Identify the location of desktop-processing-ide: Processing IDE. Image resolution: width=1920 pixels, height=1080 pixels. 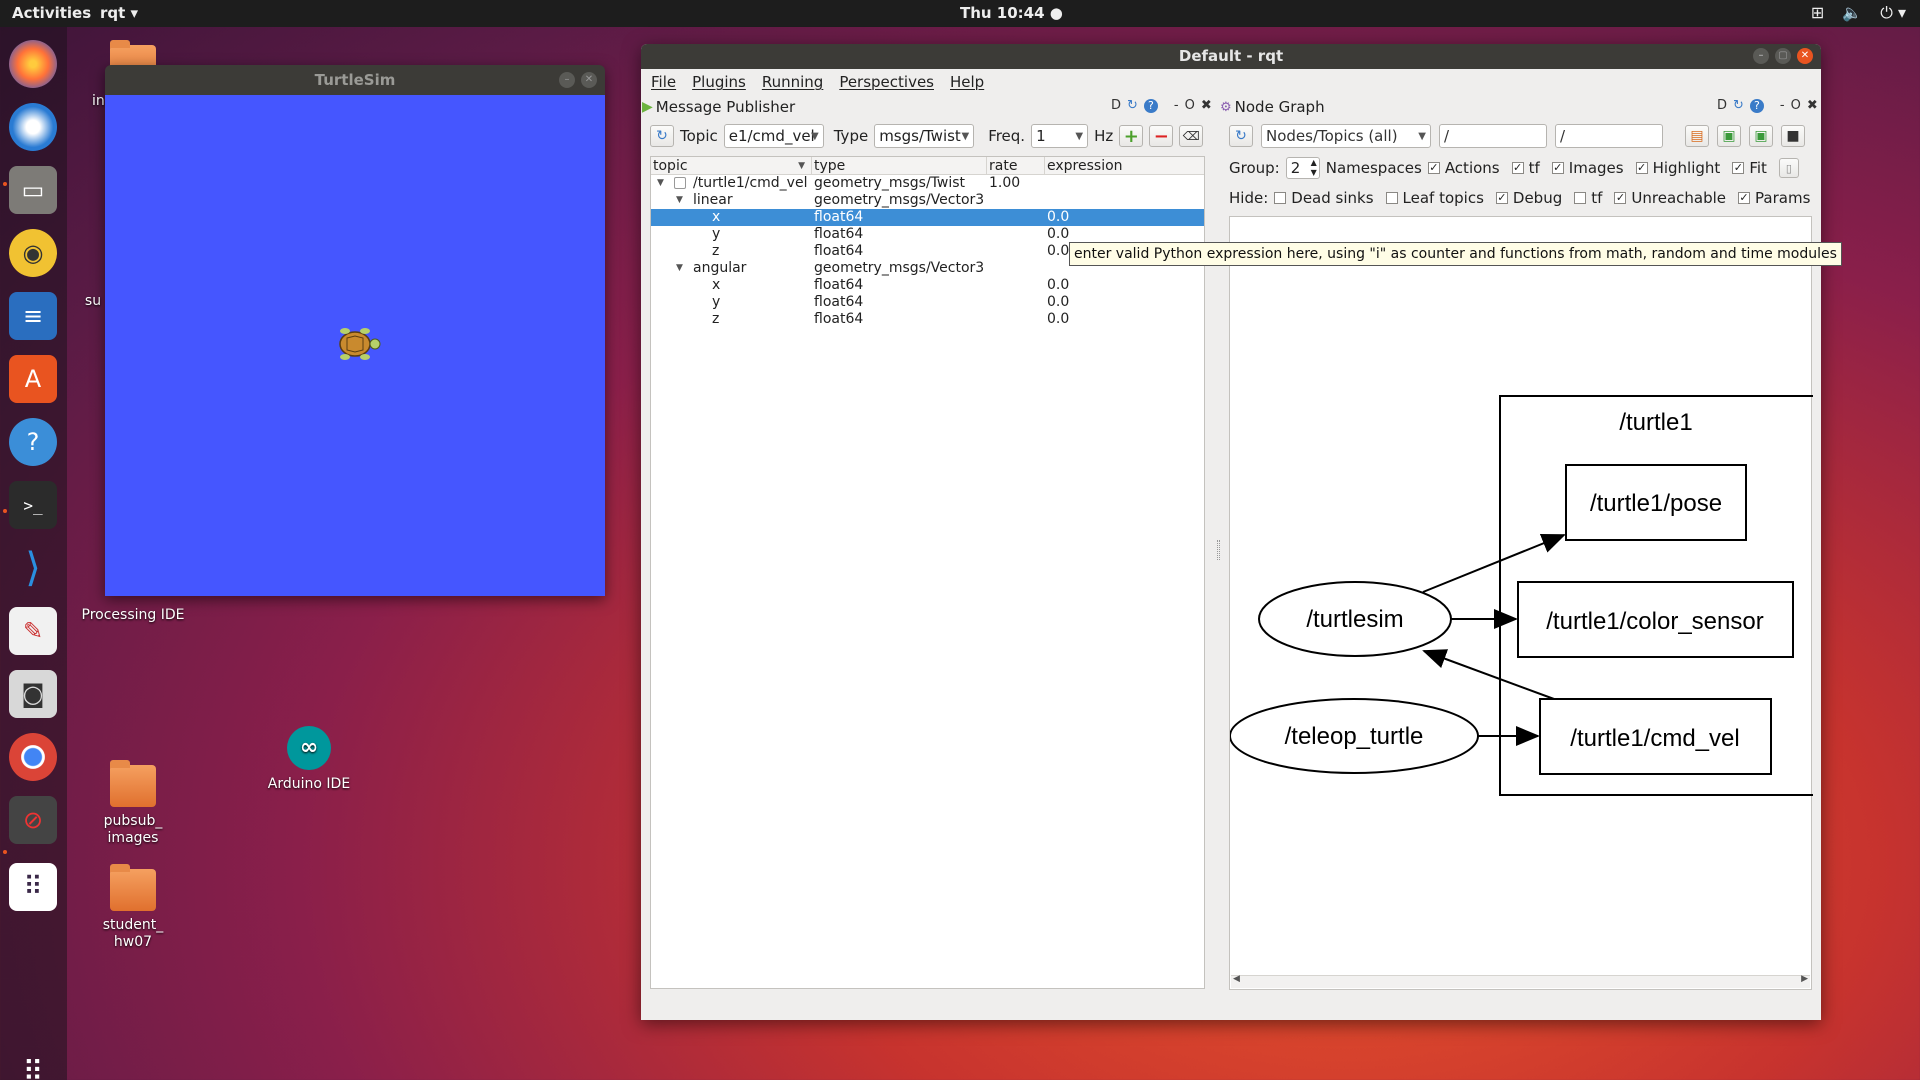
(133, 615).